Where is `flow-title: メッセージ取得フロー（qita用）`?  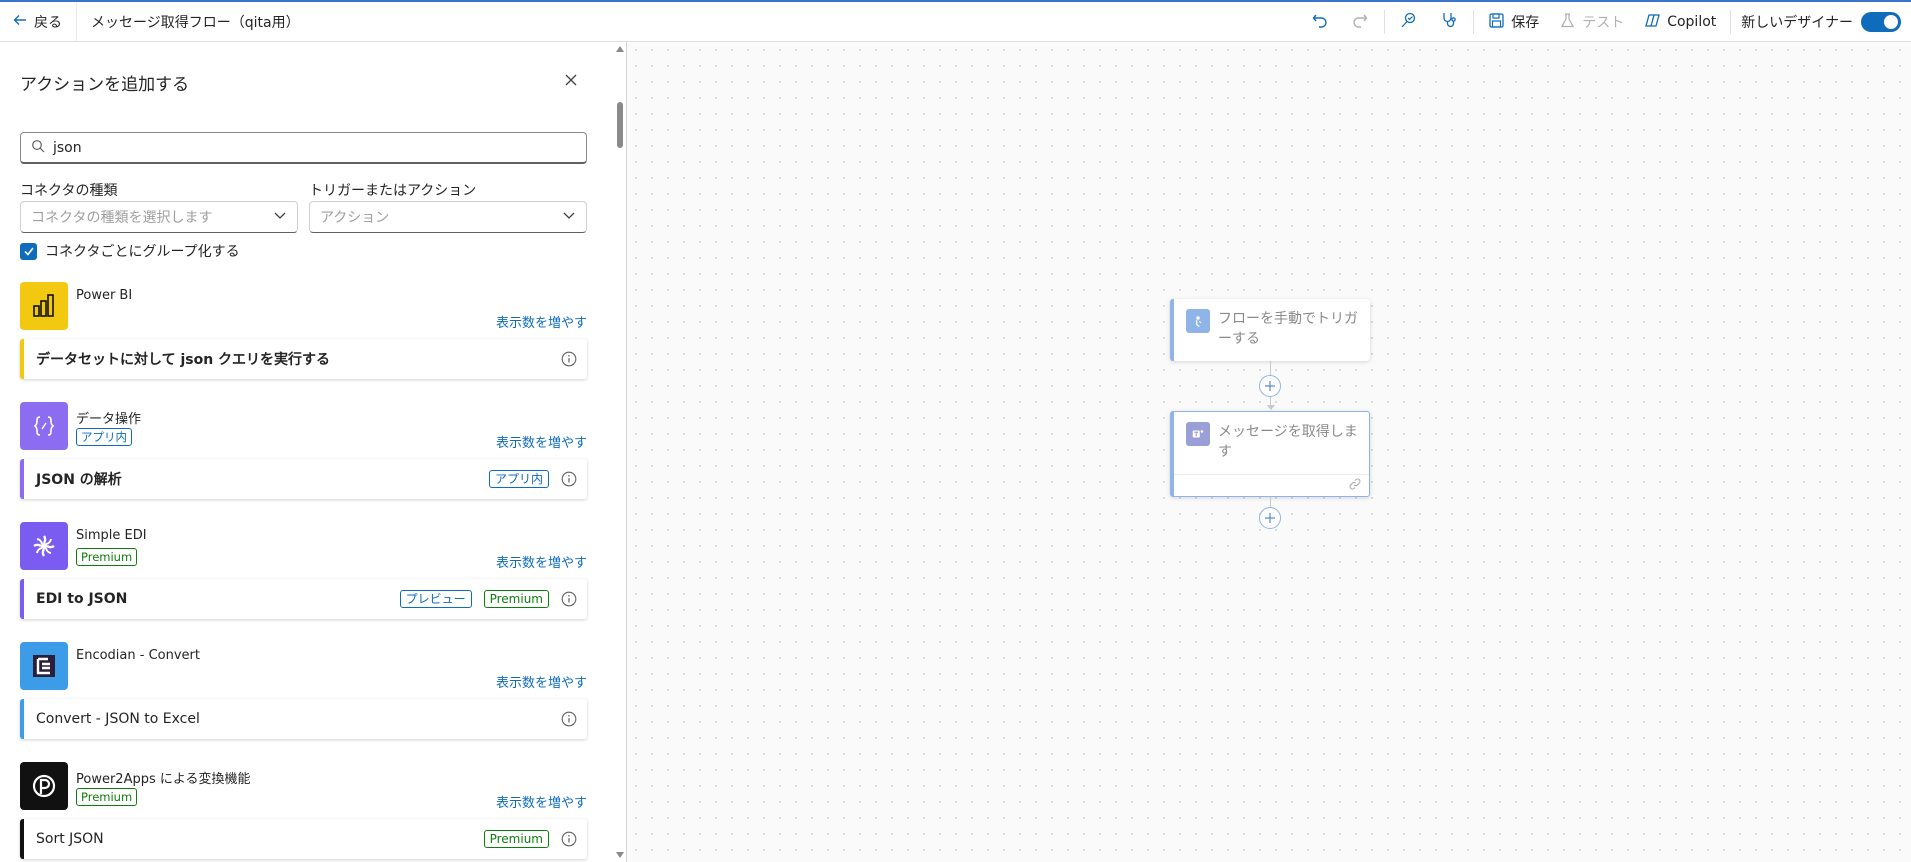
flow-title: メッセージ取得フロー（qita用） is located at coordinates (195, 22).